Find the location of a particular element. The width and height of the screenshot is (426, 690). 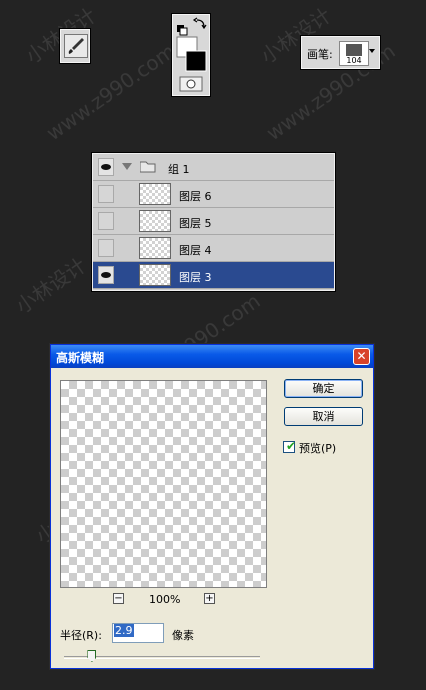

unit-label: 像素 is located at coordinates (183, 635).